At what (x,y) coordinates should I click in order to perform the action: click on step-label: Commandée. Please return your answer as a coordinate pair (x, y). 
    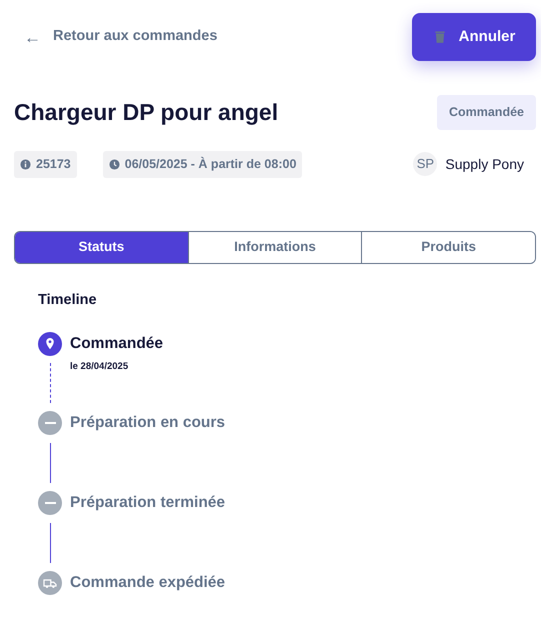
    Looking at the image, I should click on (117, 344).